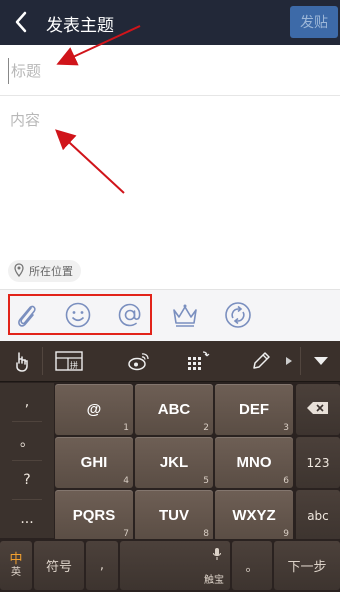 This screenshot has width=340, height=592. What do you see at coordinates (198, 361) in the screenshot?
I see `grid-icon` at bounding box center [198, 361].